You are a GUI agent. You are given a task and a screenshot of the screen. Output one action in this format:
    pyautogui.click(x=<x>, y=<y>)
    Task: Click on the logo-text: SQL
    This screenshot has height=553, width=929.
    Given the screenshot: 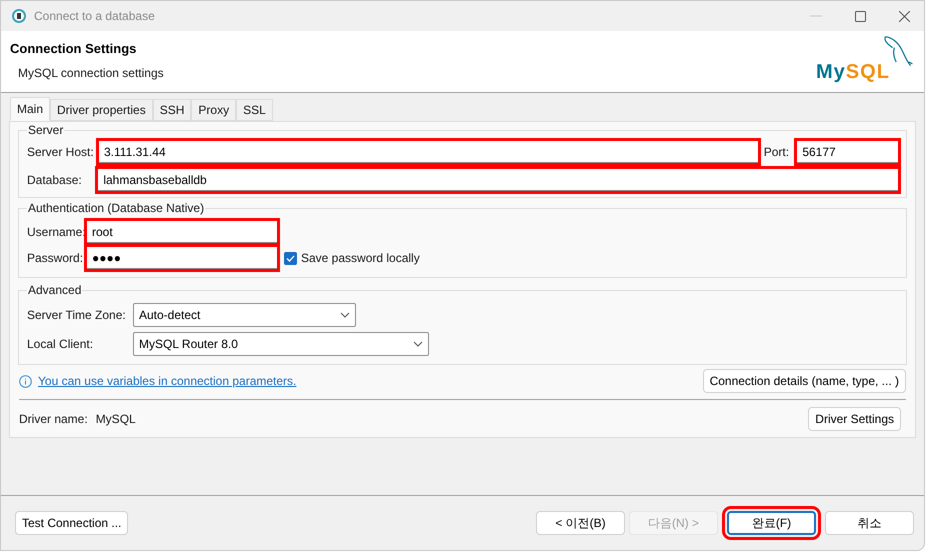 What is the action you would take?
    pyautogui.click(x=868, y=72)
    